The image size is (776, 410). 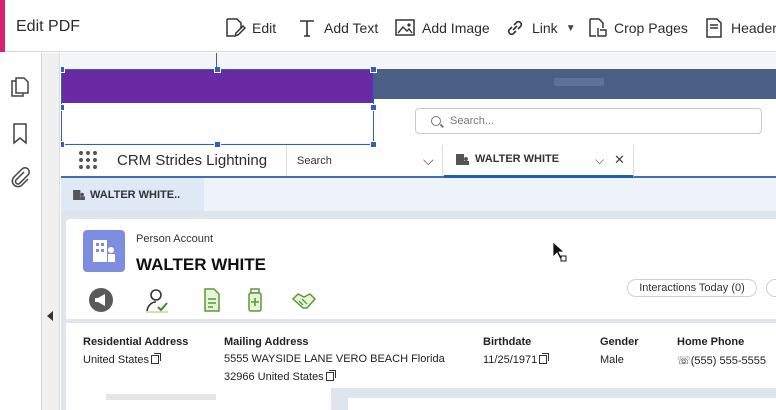 What do you see at coordinates (517, 159) in the screenshot?
I see `tab-label: WALTER WHITE` at bounding box center [517, 159].